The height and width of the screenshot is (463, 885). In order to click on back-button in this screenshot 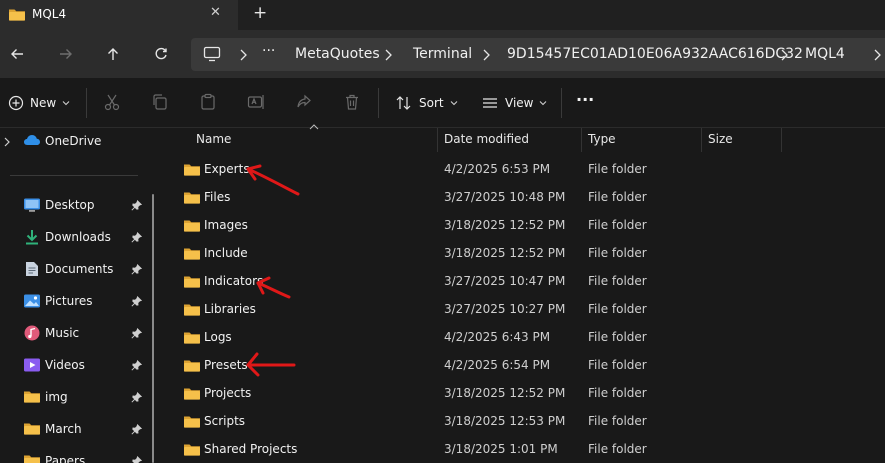, I will do `click(17, 54)`.